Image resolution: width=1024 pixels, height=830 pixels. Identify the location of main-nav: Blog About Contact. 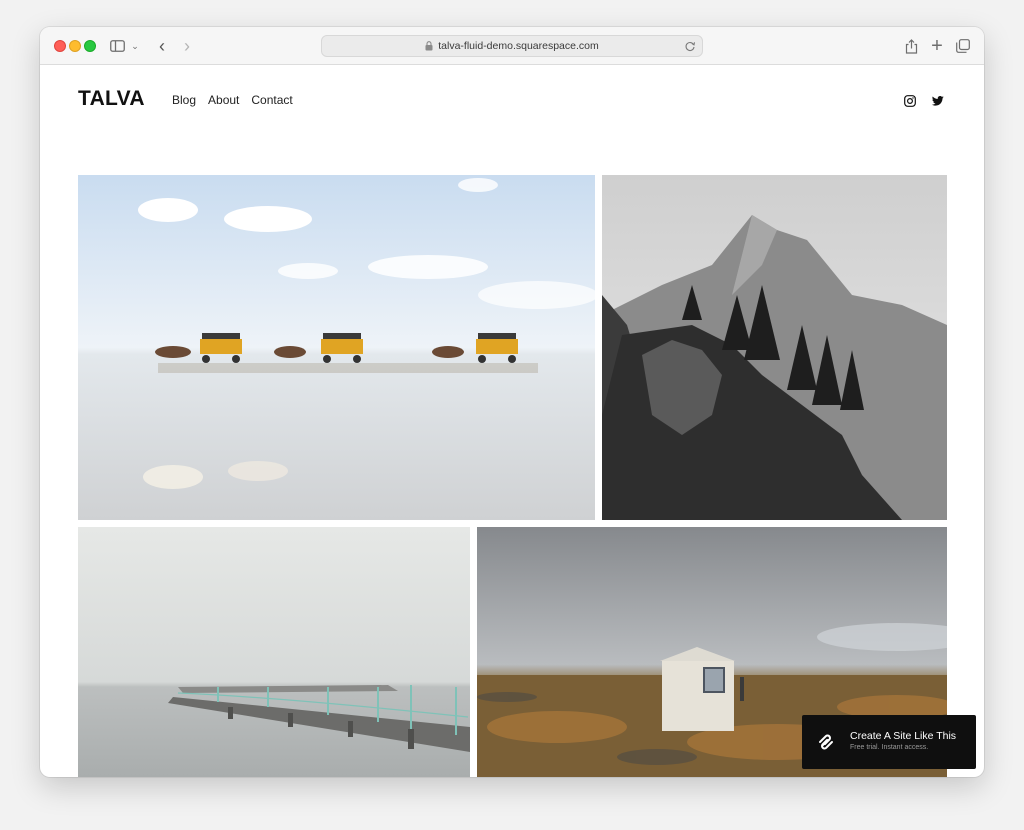
(232, 100).